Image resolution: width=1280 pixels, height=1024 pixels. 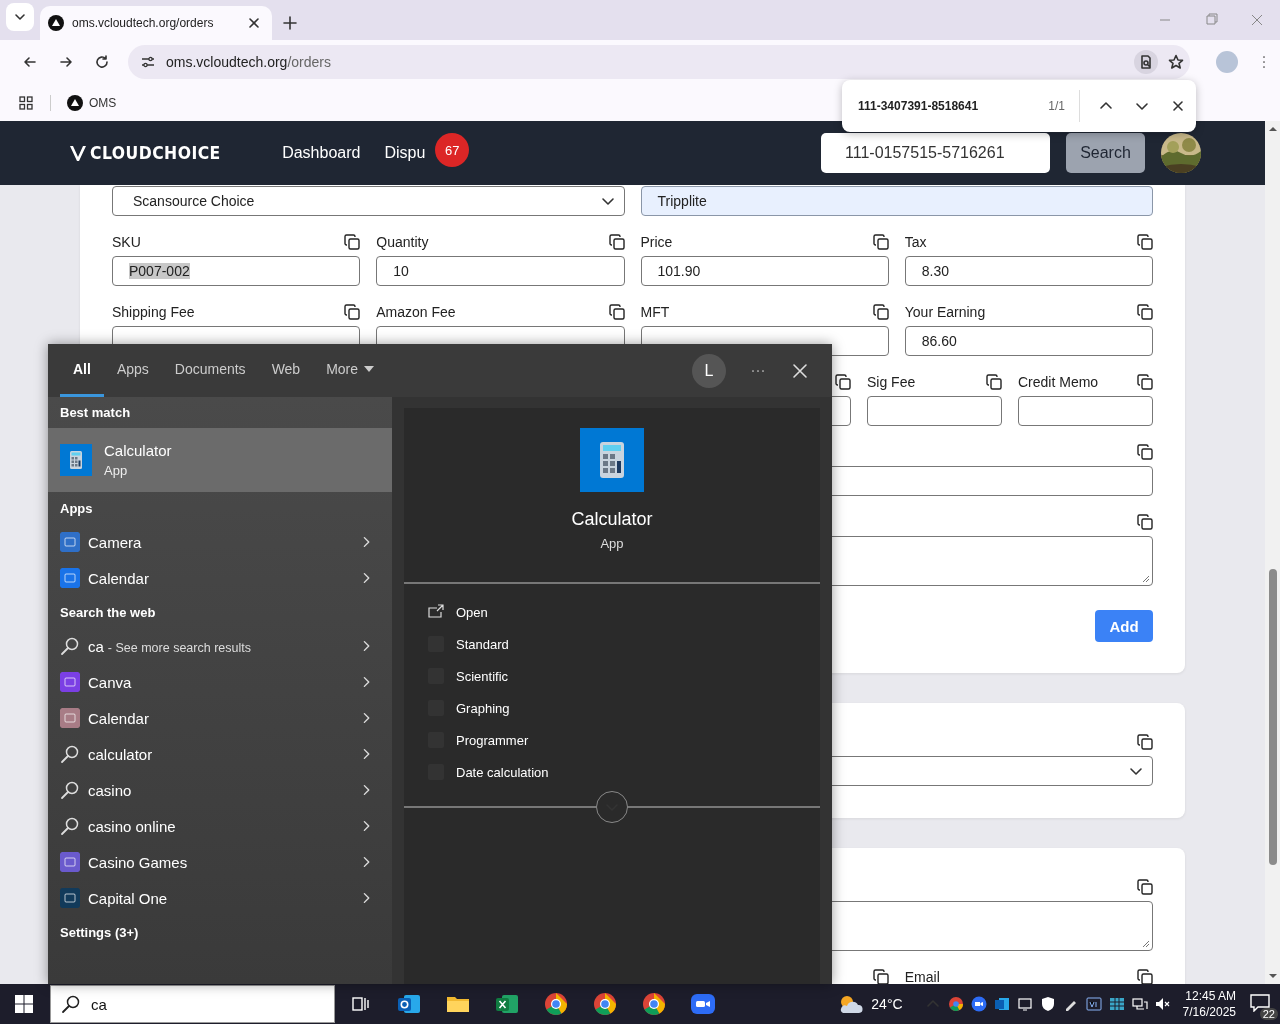 I want to click on address-bar: oms.vcloudtech.org/orders, so click(x=659, y=62).